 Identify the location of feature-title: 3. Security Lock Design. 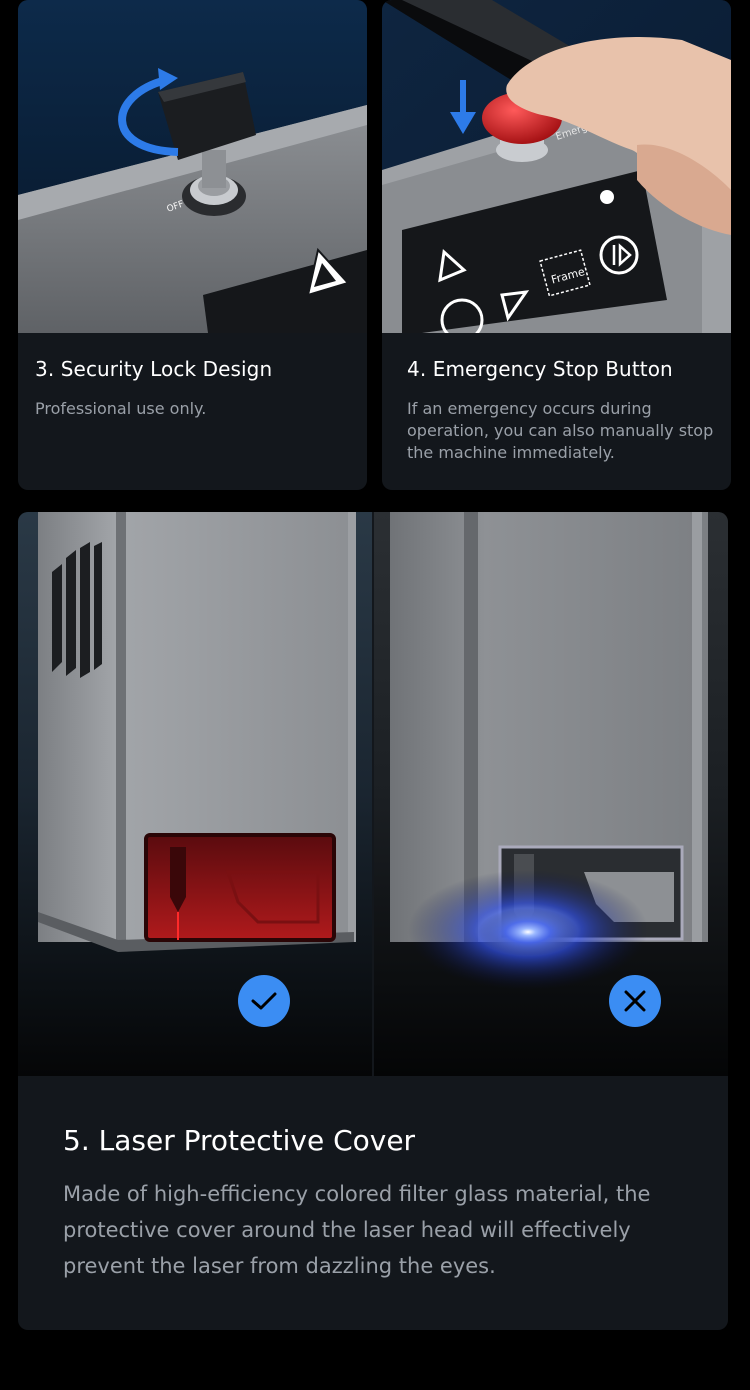
(154, 369).